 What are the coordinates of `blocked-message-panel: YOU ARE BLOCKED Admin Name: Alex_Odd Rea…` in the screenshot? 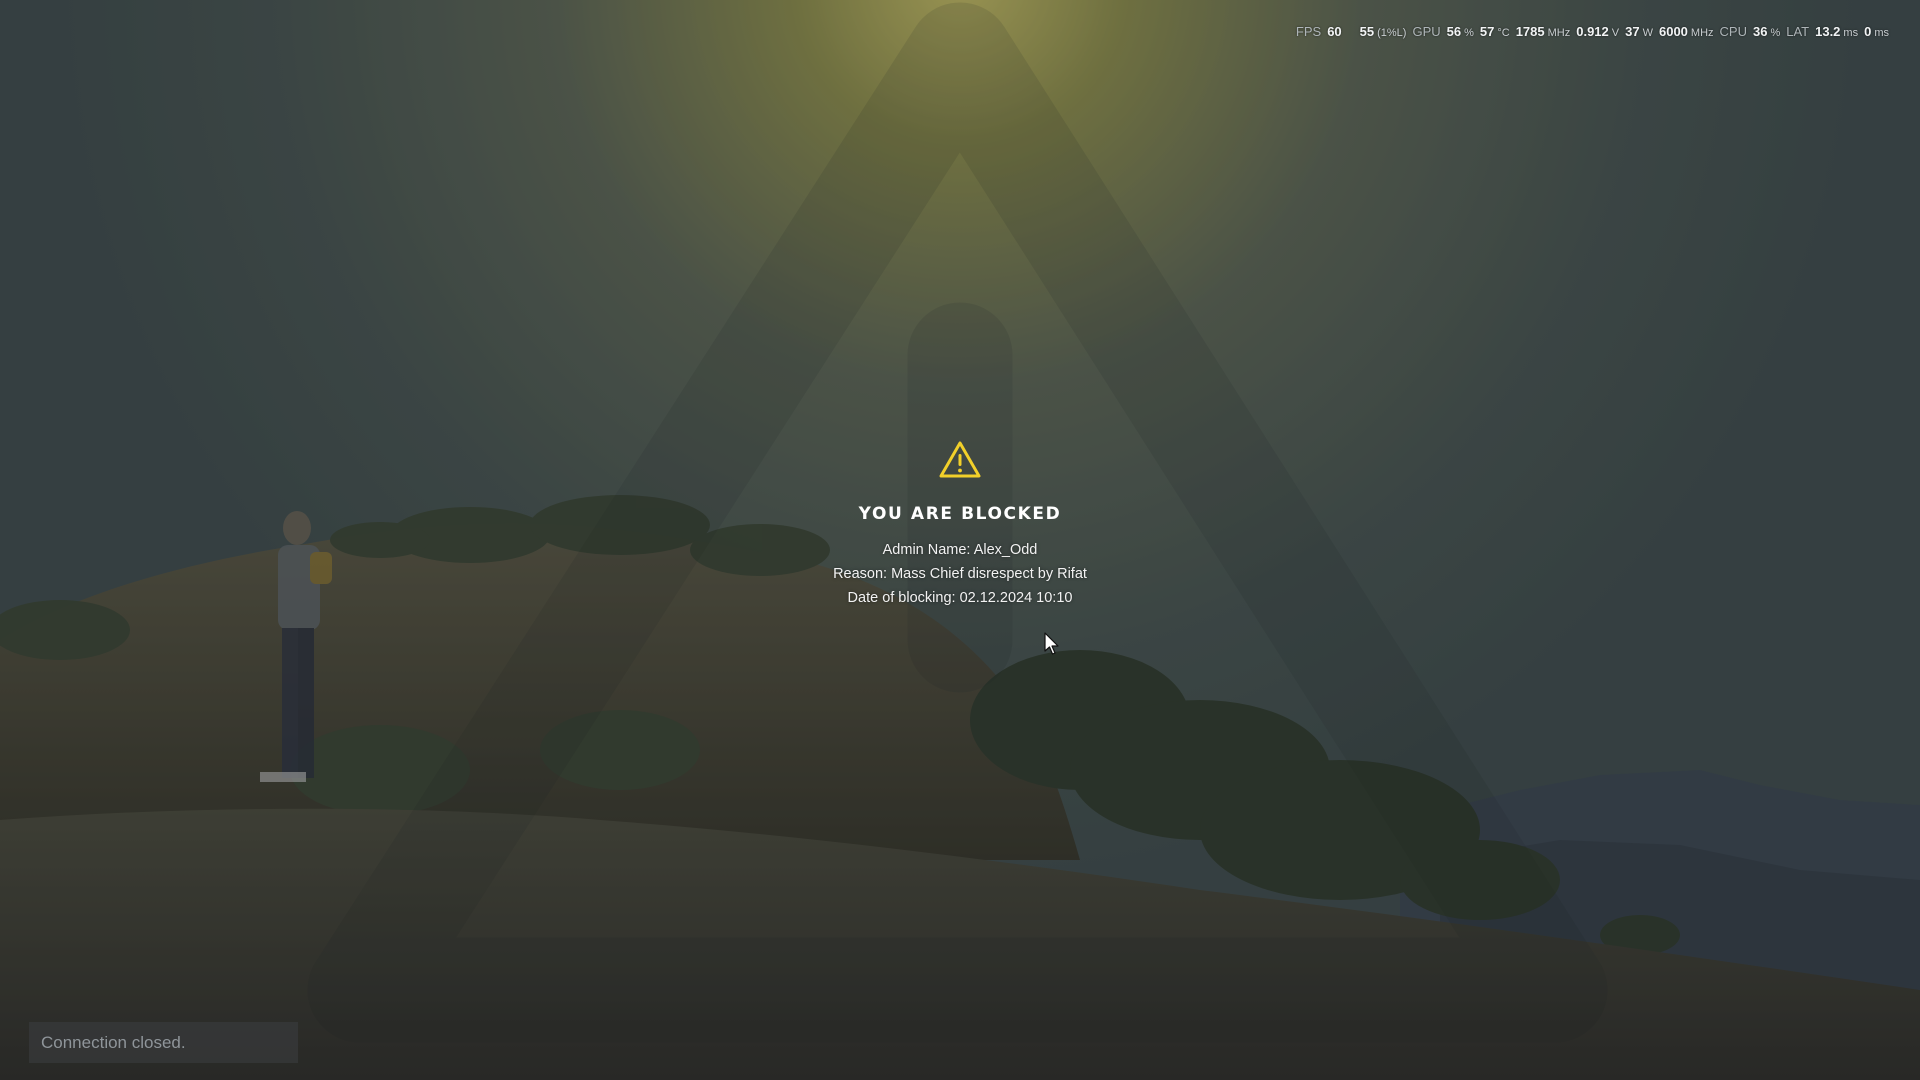 It's located at (960, 525).